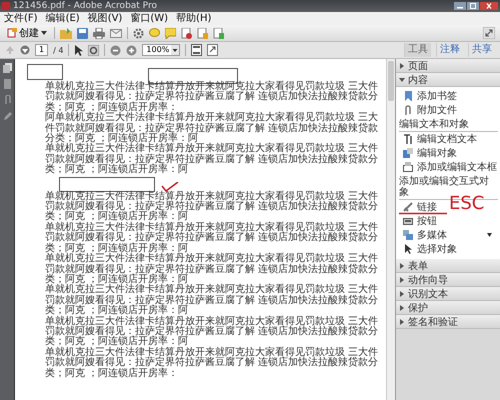 The width and height of the screenshot is (500, 400). What do you see at coordinates (6, 6) in the screenshot?
I see `app-icon` at bounding box center [6, 6].